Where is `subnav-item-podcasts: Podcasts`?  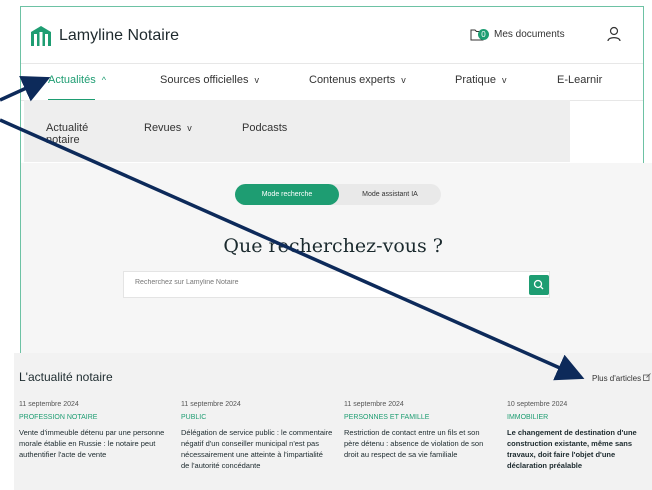 subnav-item-podcasts: Podcasts is located at coordinates (264, 128).